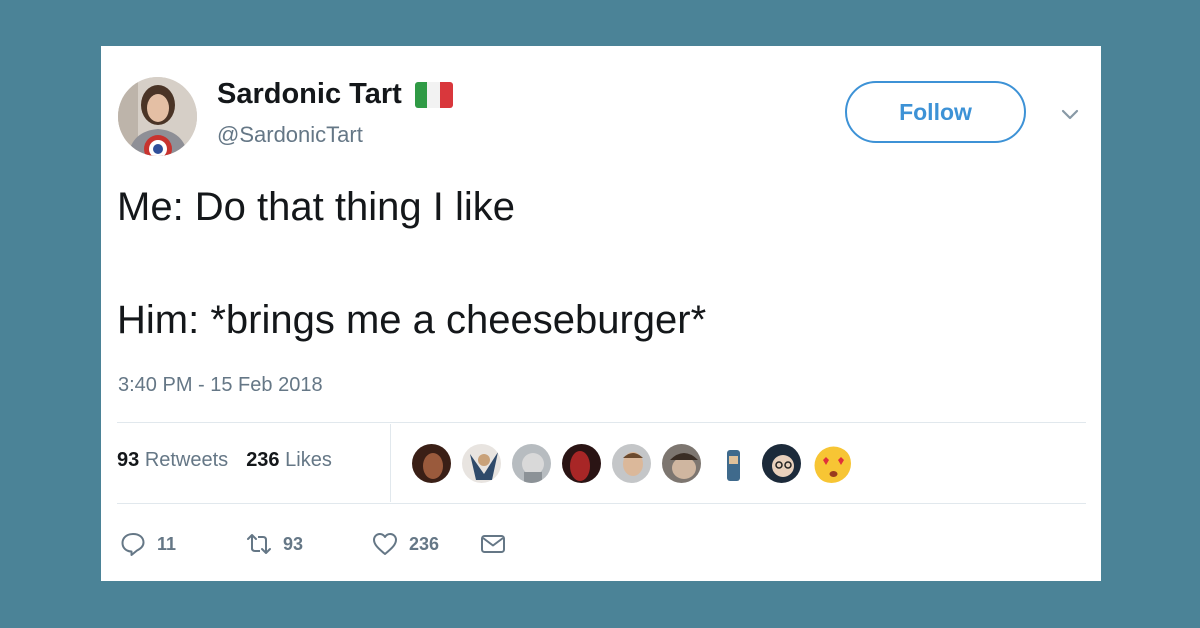  What do you see at coordinates (128, 460) in the screenshot?
I see `retweets-count: 93` at bounding box center [128, 460].